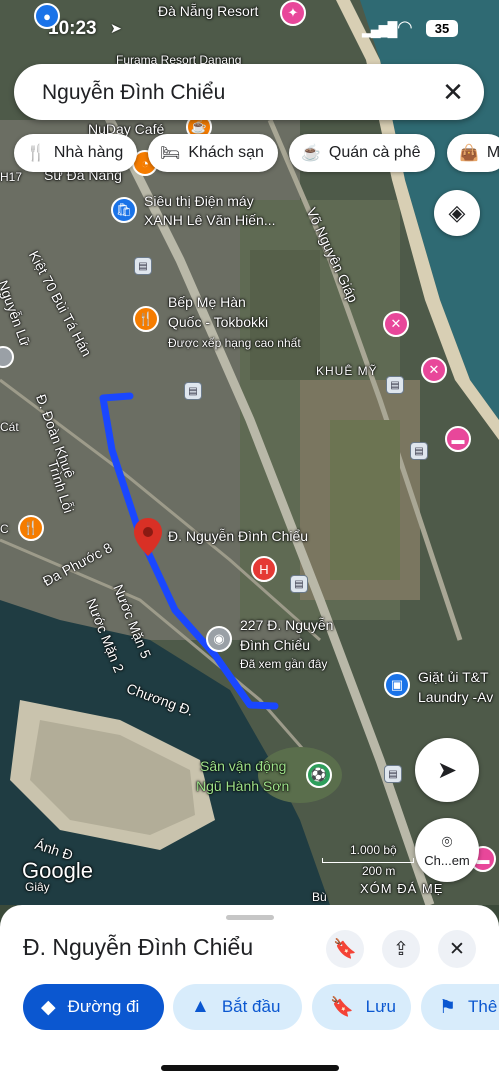 This screenshot has height=1080, width=499. Describe the element at coordinates (250, 917) in the screenshot. I see `drag-handle` at that location.